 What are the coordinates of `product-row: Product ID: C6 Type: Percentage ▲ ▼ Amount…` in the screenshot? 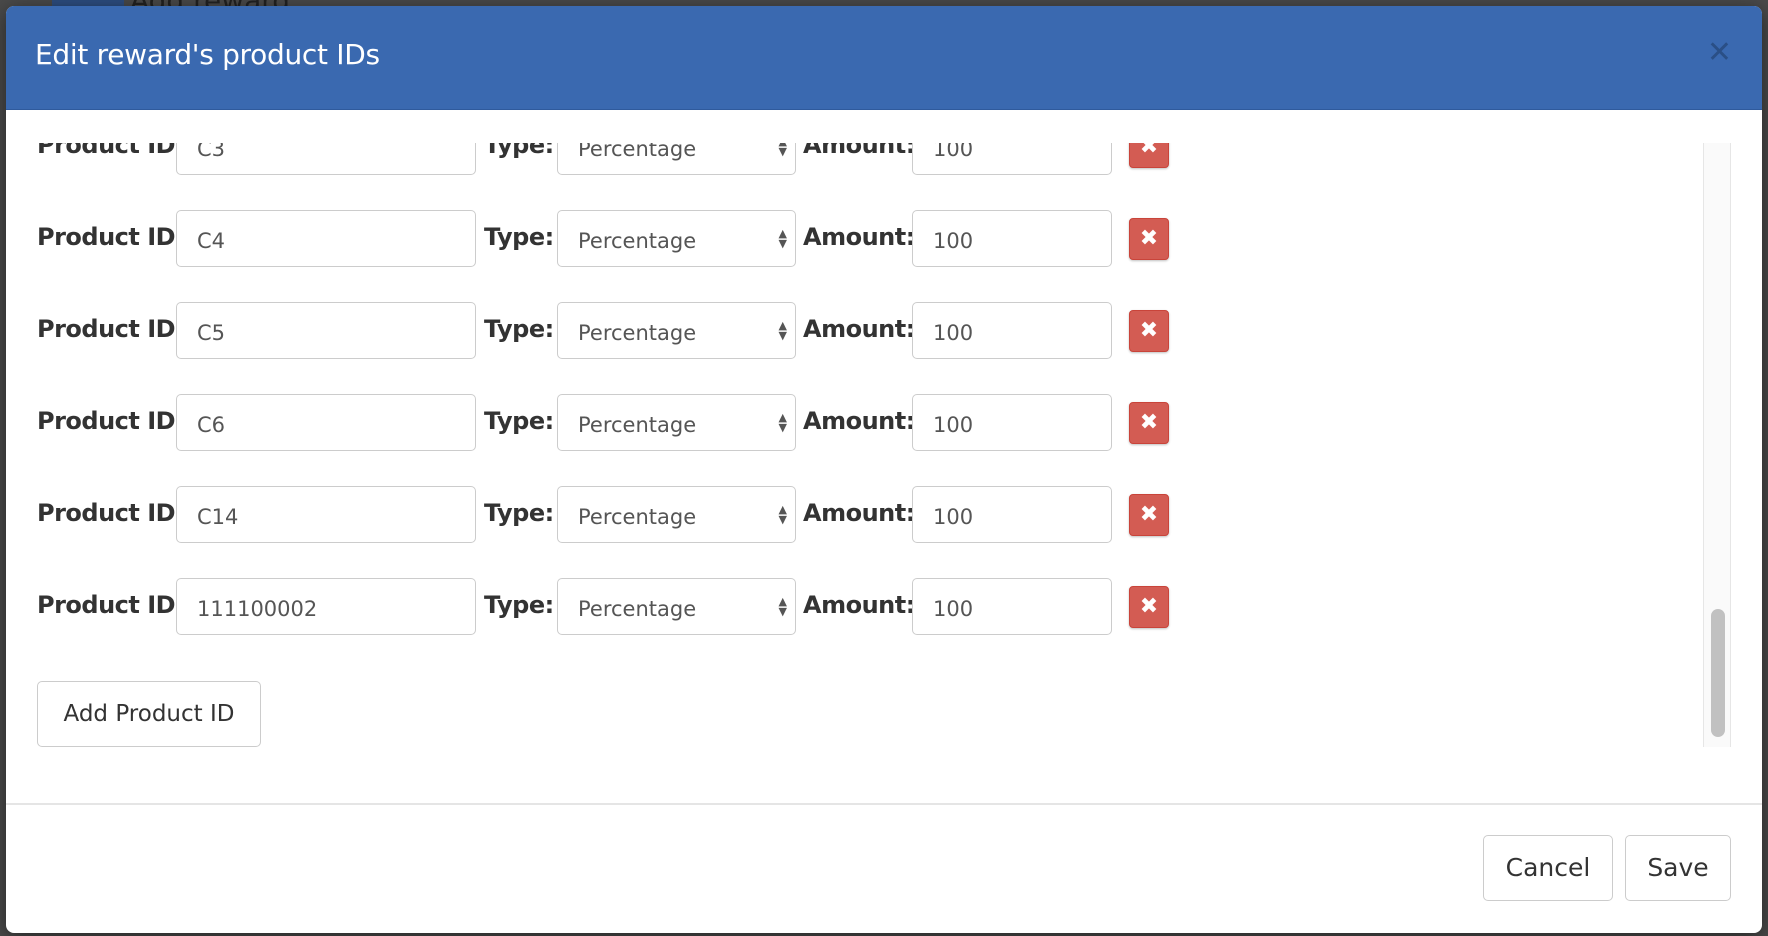 It's located at (656, 423).